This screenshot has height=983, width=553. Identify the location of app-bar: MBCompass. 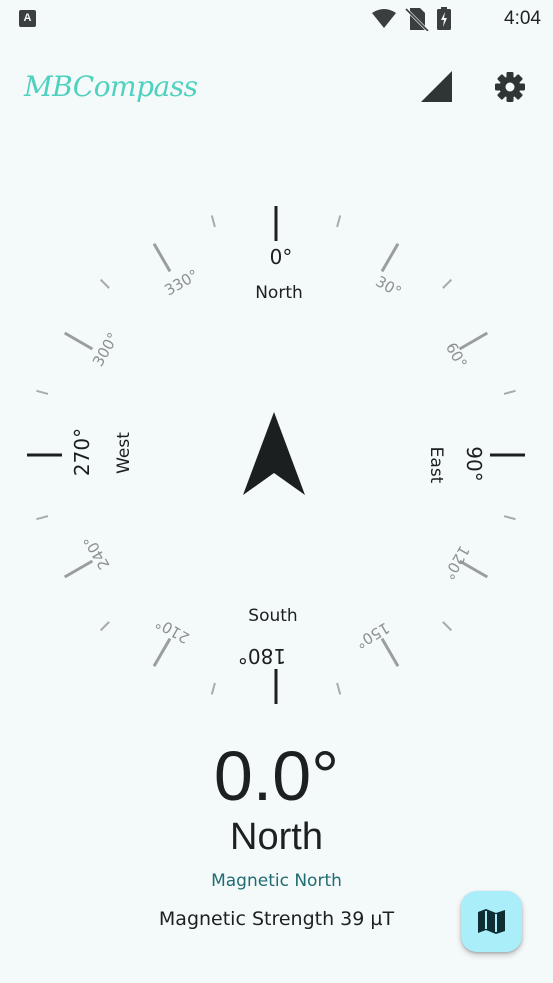
(276, 88).